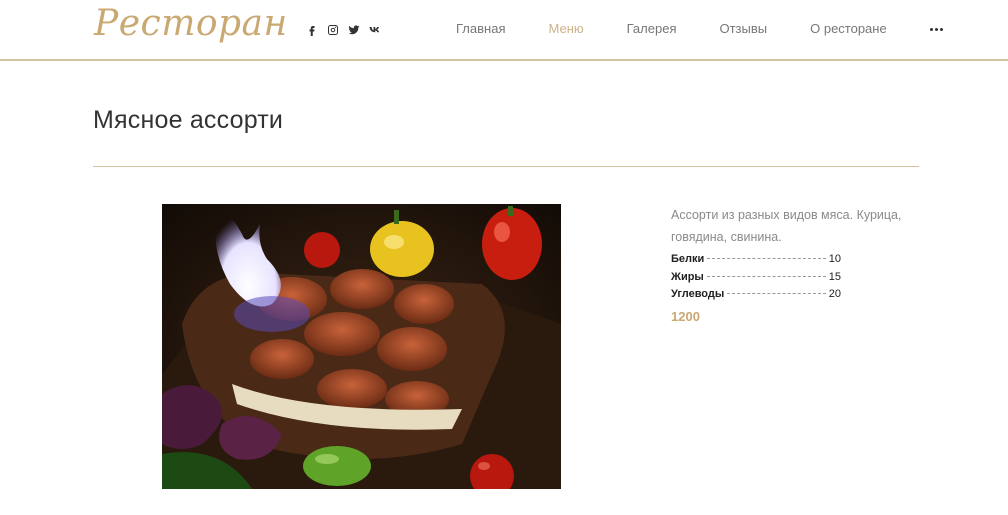 Image resolution: width=1008 pixels, height=515 pixels. Describe the element at coordinates (332, 29) in the screenshot. I see `instagram-icon` at that location.